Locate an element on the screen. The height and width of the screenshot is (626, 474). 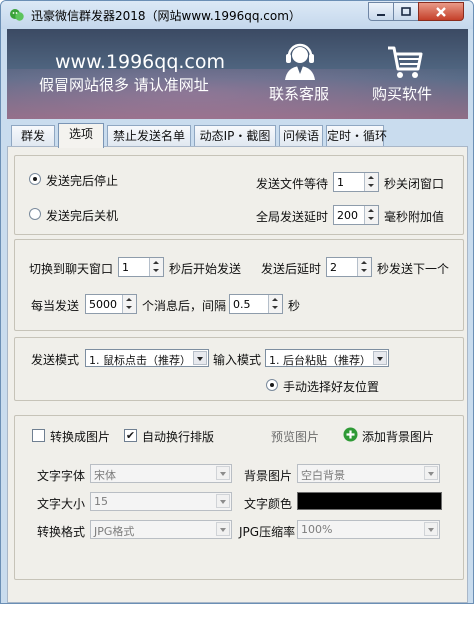
app-icon is located at coordinates (17, 15).